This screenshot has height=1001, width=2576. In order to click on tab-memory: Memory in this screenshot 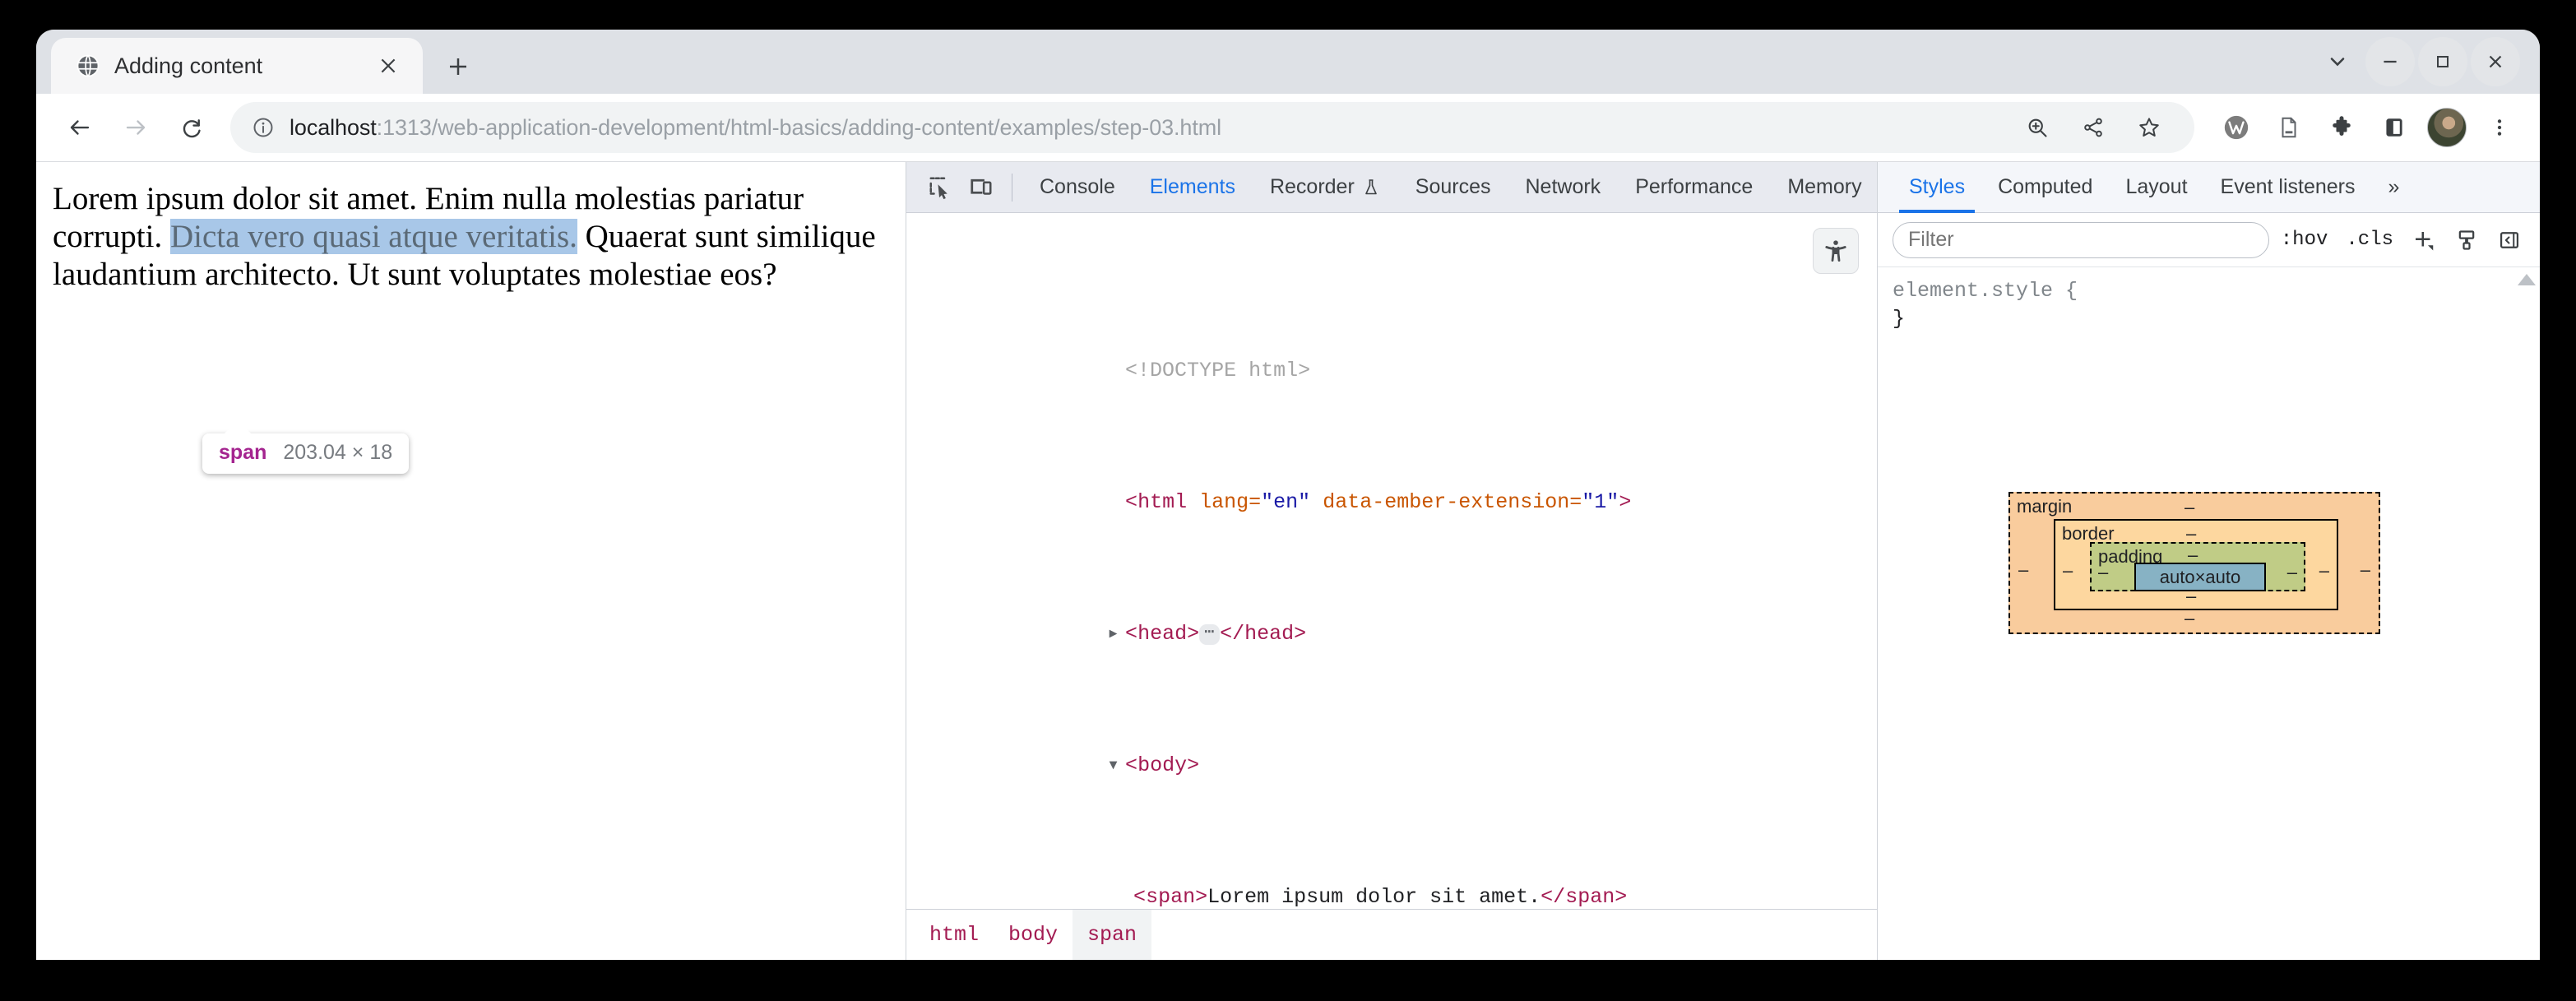, I will do `click(1825, 187)`.